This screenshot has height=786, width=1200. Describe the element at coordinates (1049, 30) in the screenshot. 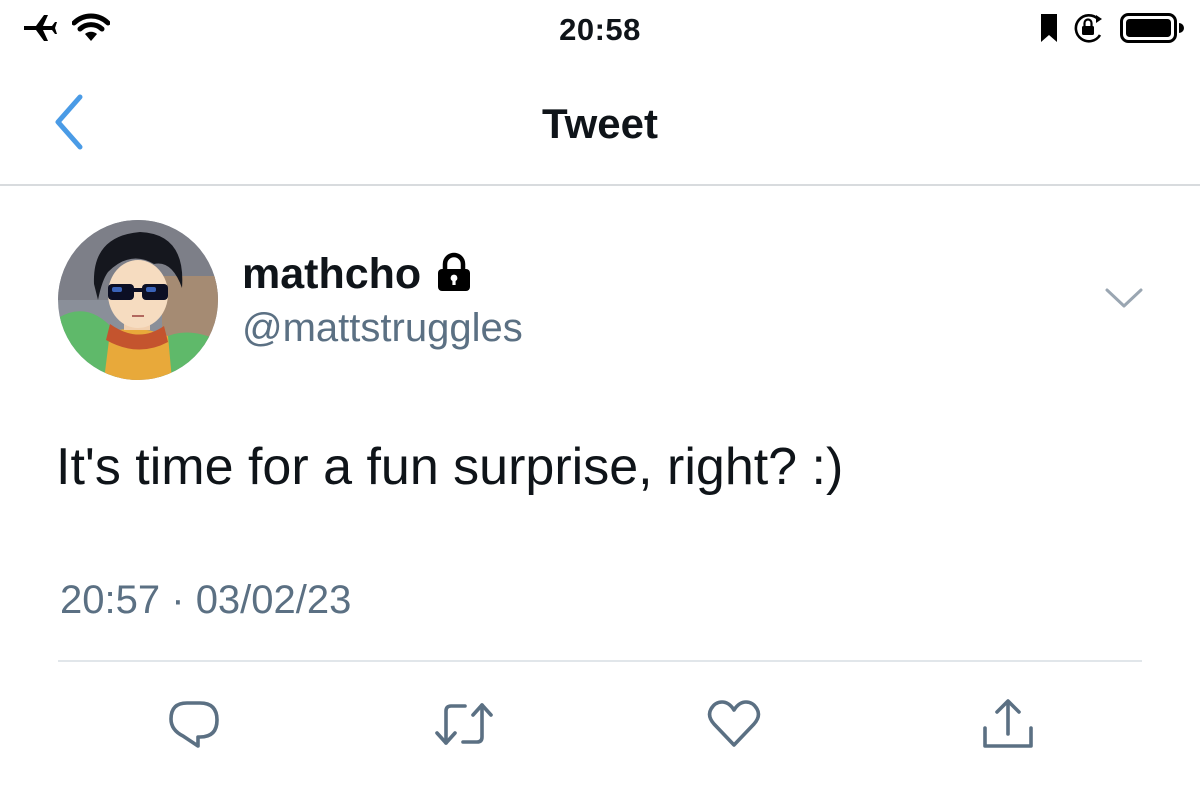

I see `bookmark-icon` at that location.